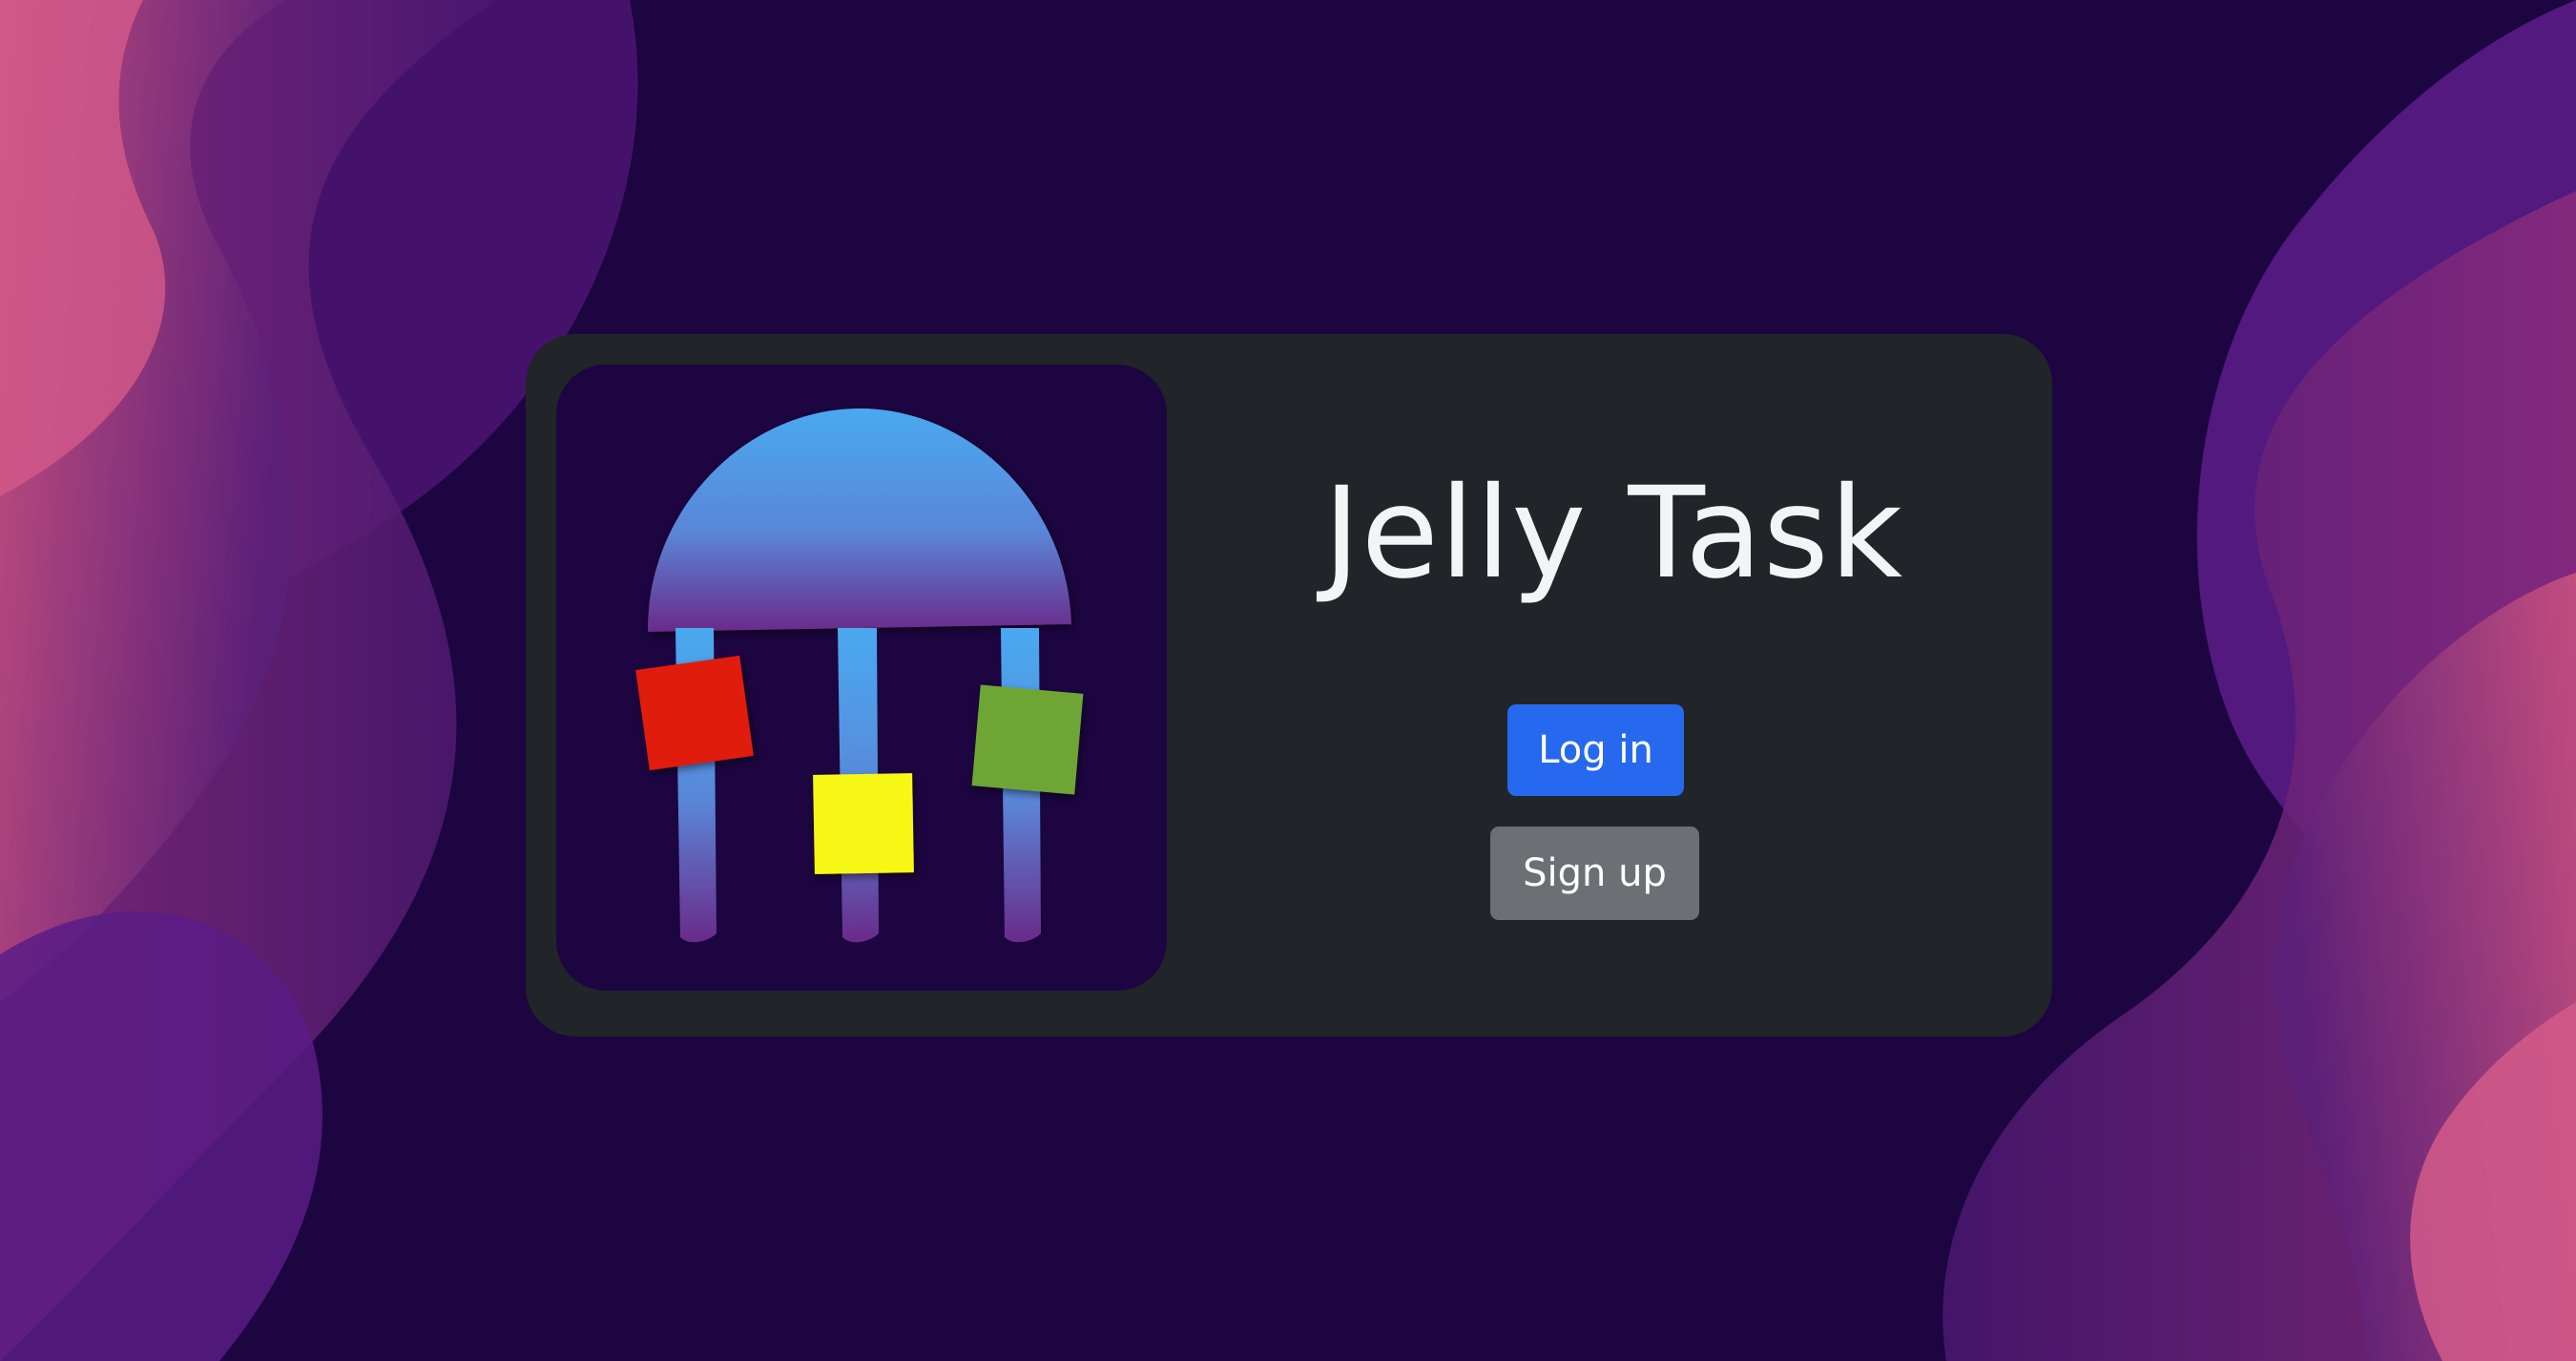  I want to click on app-title: Jelly Task, so click(1613, 533).